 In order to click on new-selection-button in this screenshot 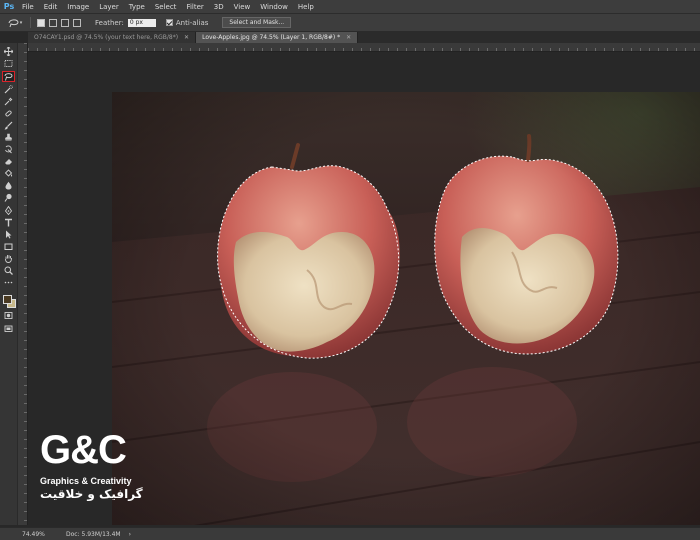, I will do `click(41, 22)`.